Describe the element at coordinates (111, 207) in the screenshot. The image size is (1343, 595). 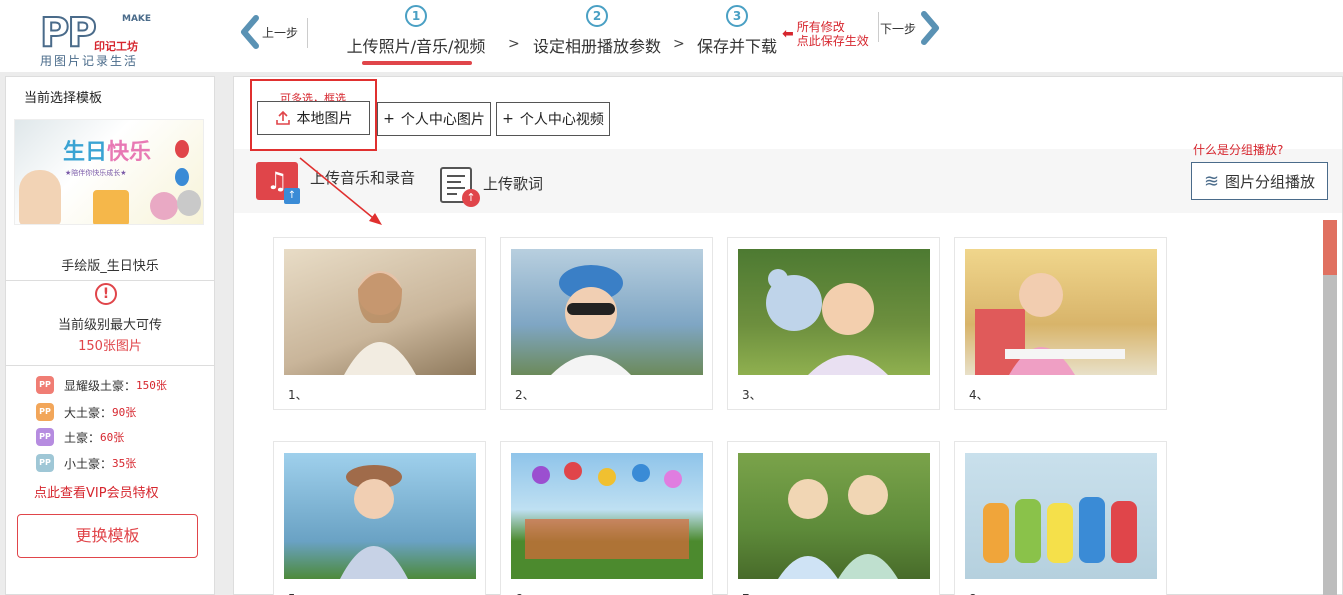
I see `cake-icon` at that location.